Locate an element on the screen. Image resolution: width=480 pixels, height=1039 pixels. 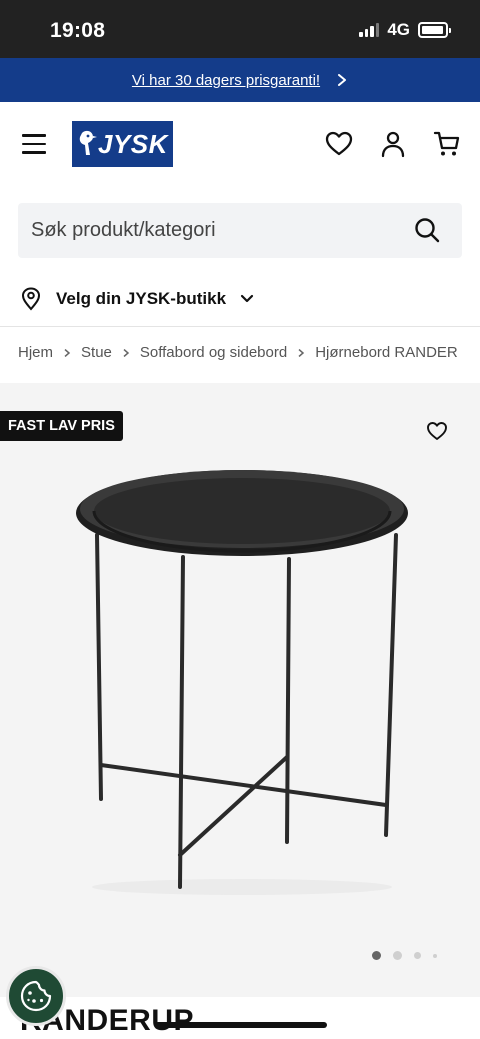
cart-icon is located at coordinates (447, 144).